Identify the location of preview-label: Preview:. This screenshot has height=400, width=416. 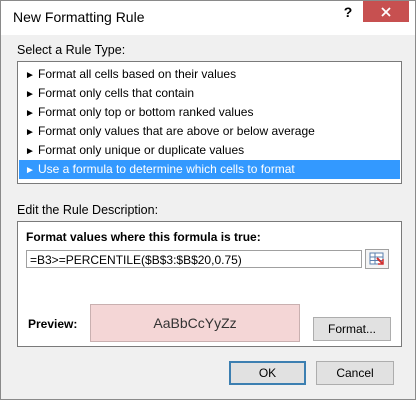
(53, 324).